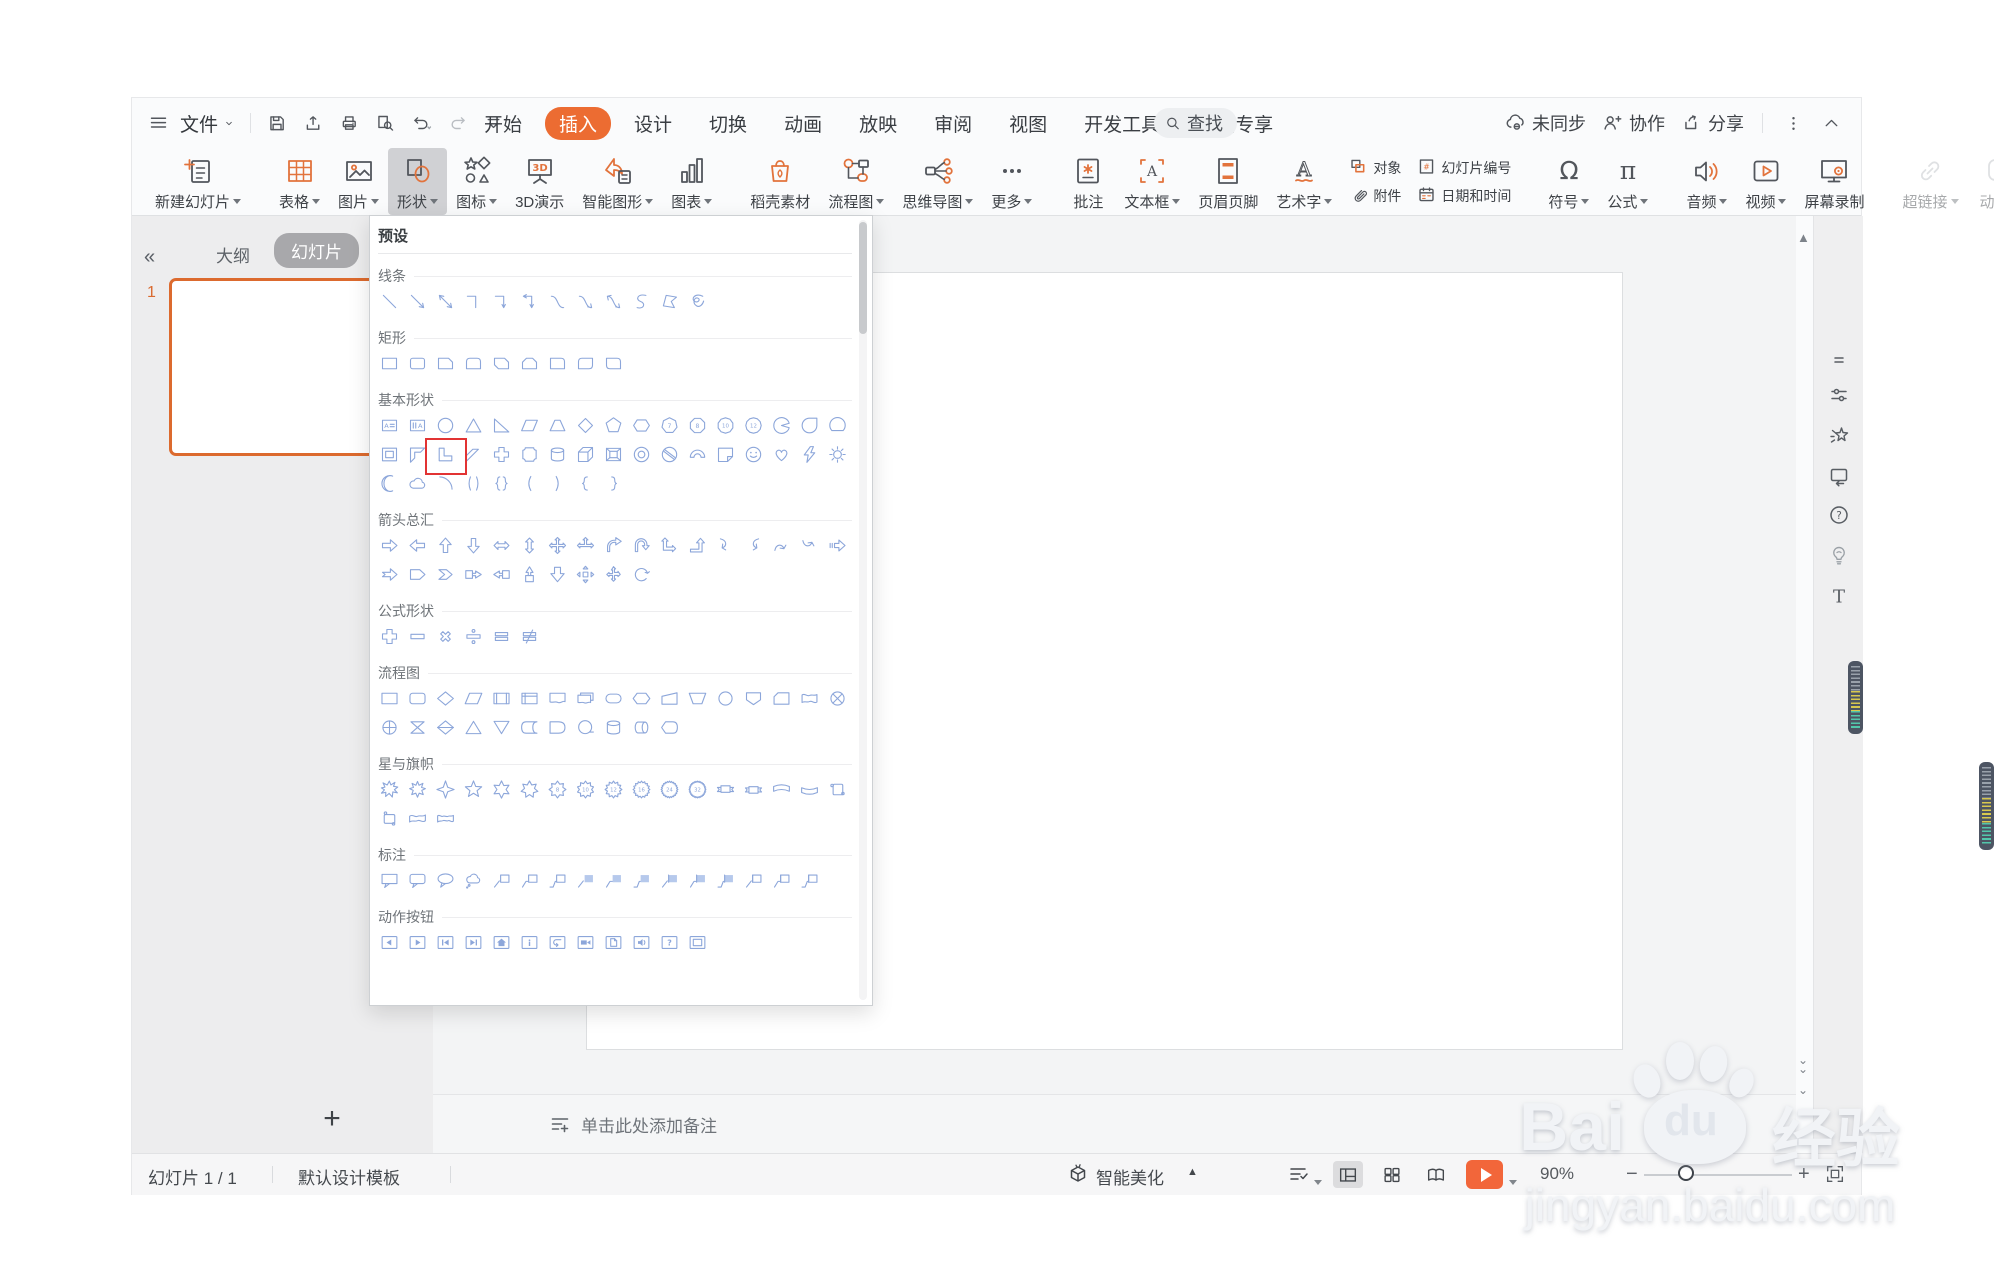 The height and width of the screenshot is (1269, 1994). Describe the element at coordinates (1557, 1174) in the screenshot. I see `zoom-level: 90%` at that location.